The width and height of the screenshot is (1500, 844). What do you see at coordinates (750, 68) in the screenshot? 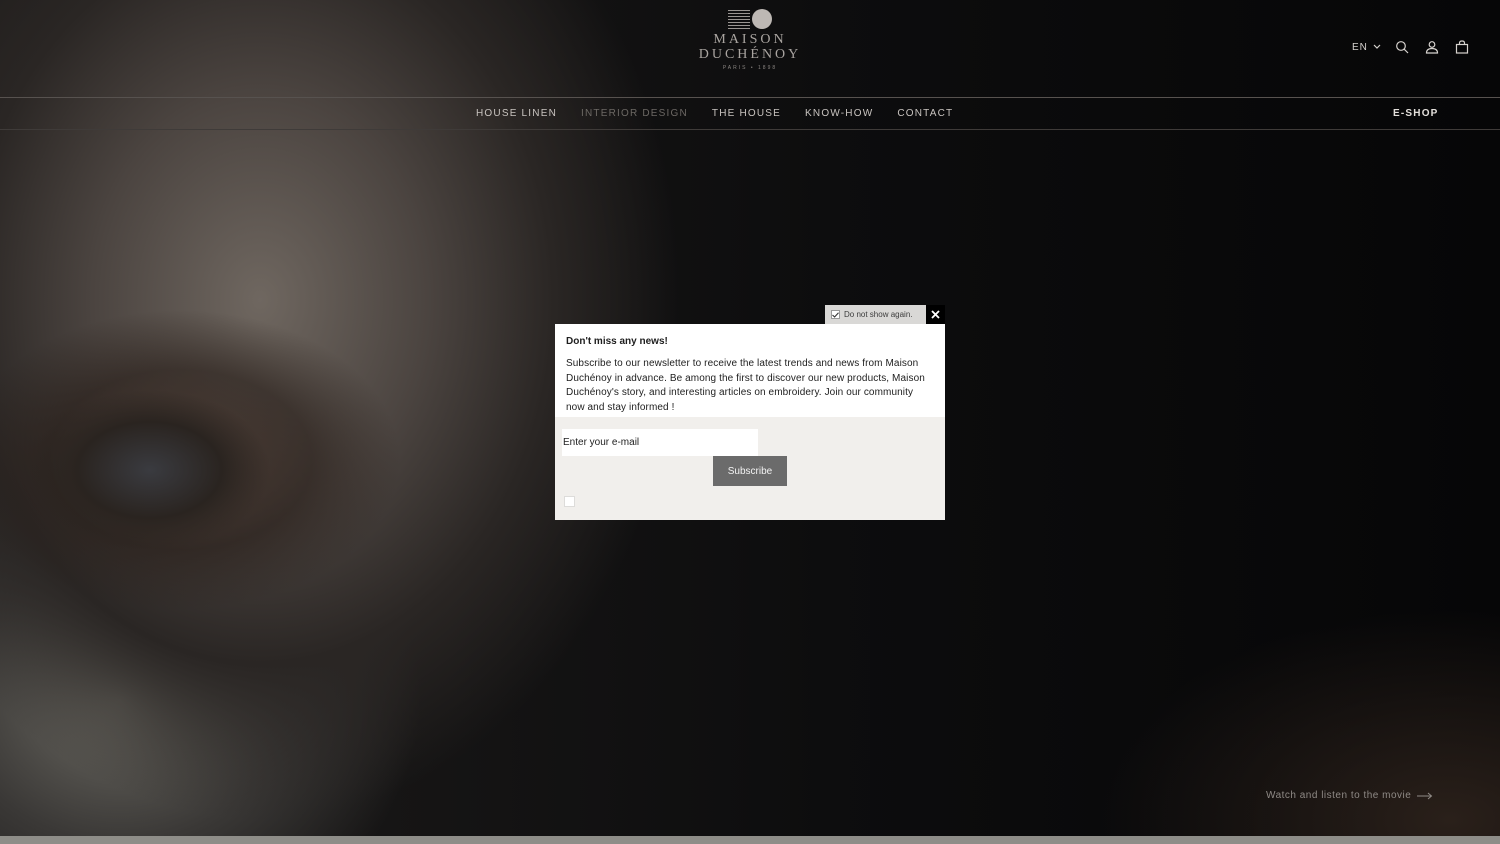
I see `logo-tagline: PARIS • 1898` at bounding box center [750, 68].